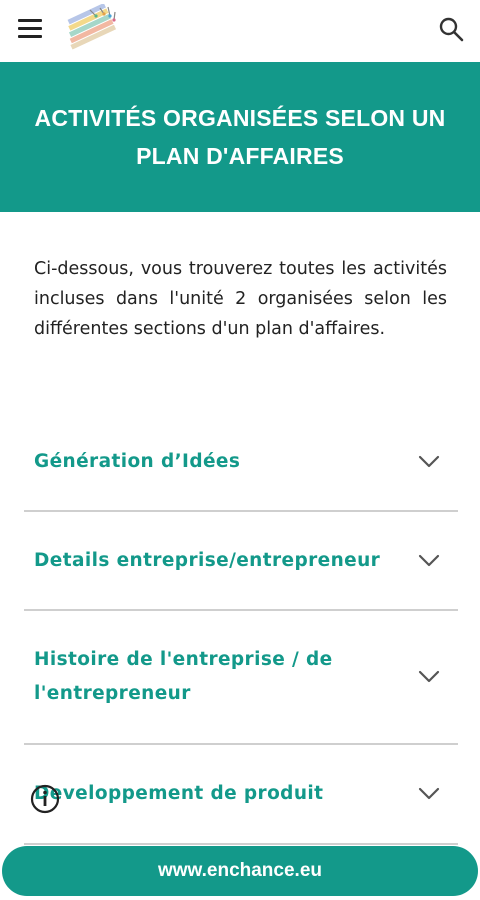  Describe the element at coordinates (240, 871) in the screenshot. I see `website-link-button: www.enchance.eu` at that location.